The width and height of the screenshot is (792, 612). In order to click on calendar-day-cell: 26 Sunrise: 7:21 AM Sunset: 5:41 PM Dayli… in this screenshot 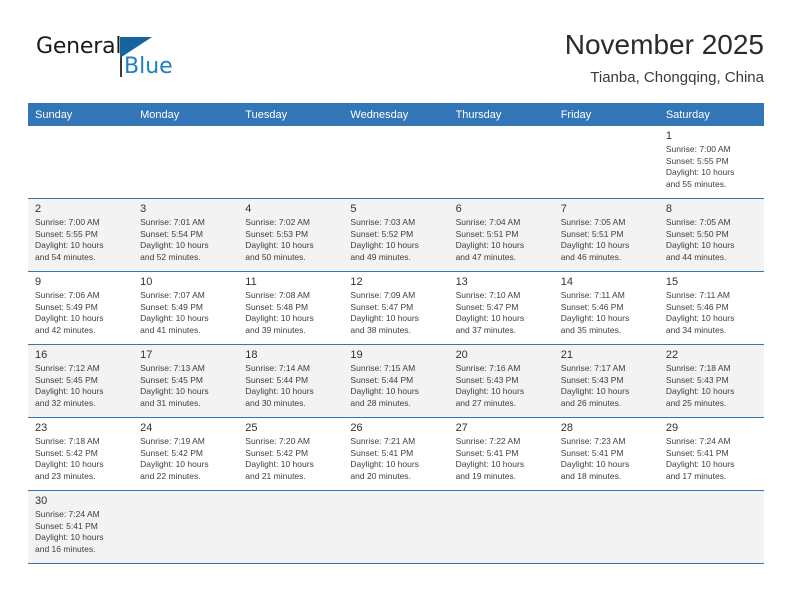, I will do `click(396, 454)`.